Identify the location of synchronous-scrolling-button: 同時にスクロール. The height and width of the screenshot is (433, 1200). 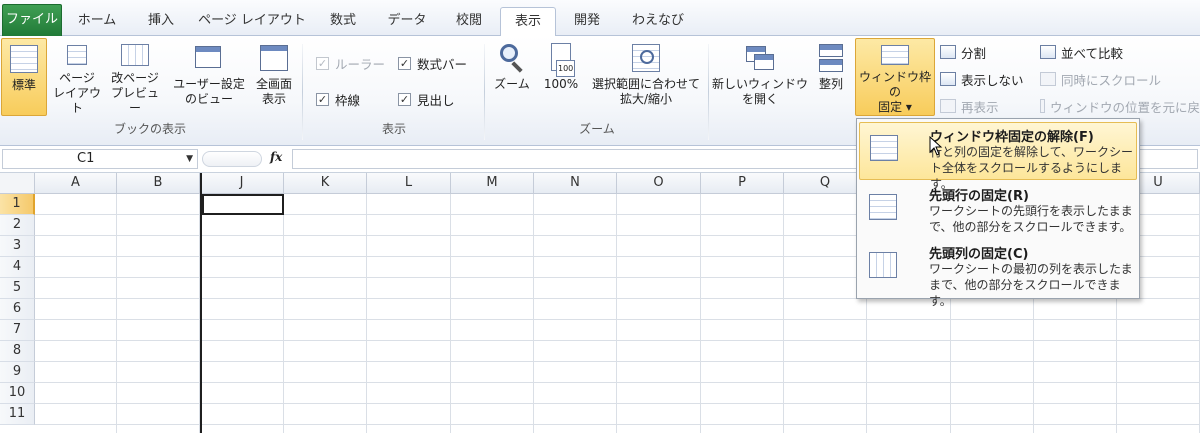
(1100, 79).